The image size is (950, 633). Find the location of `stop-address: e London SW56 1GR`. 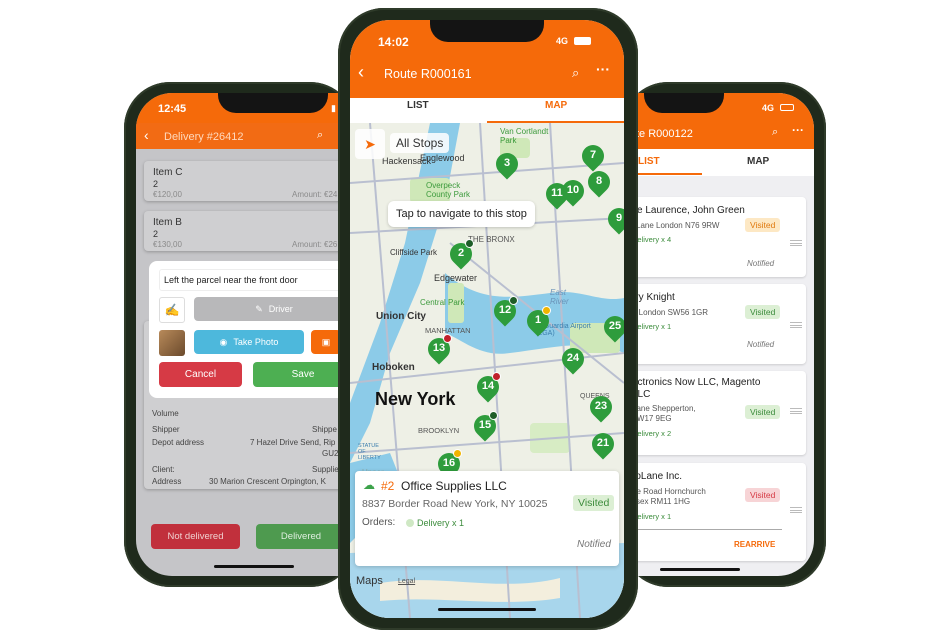

stop-address: e London SW56 1GR is located at coordinates (670, 312).